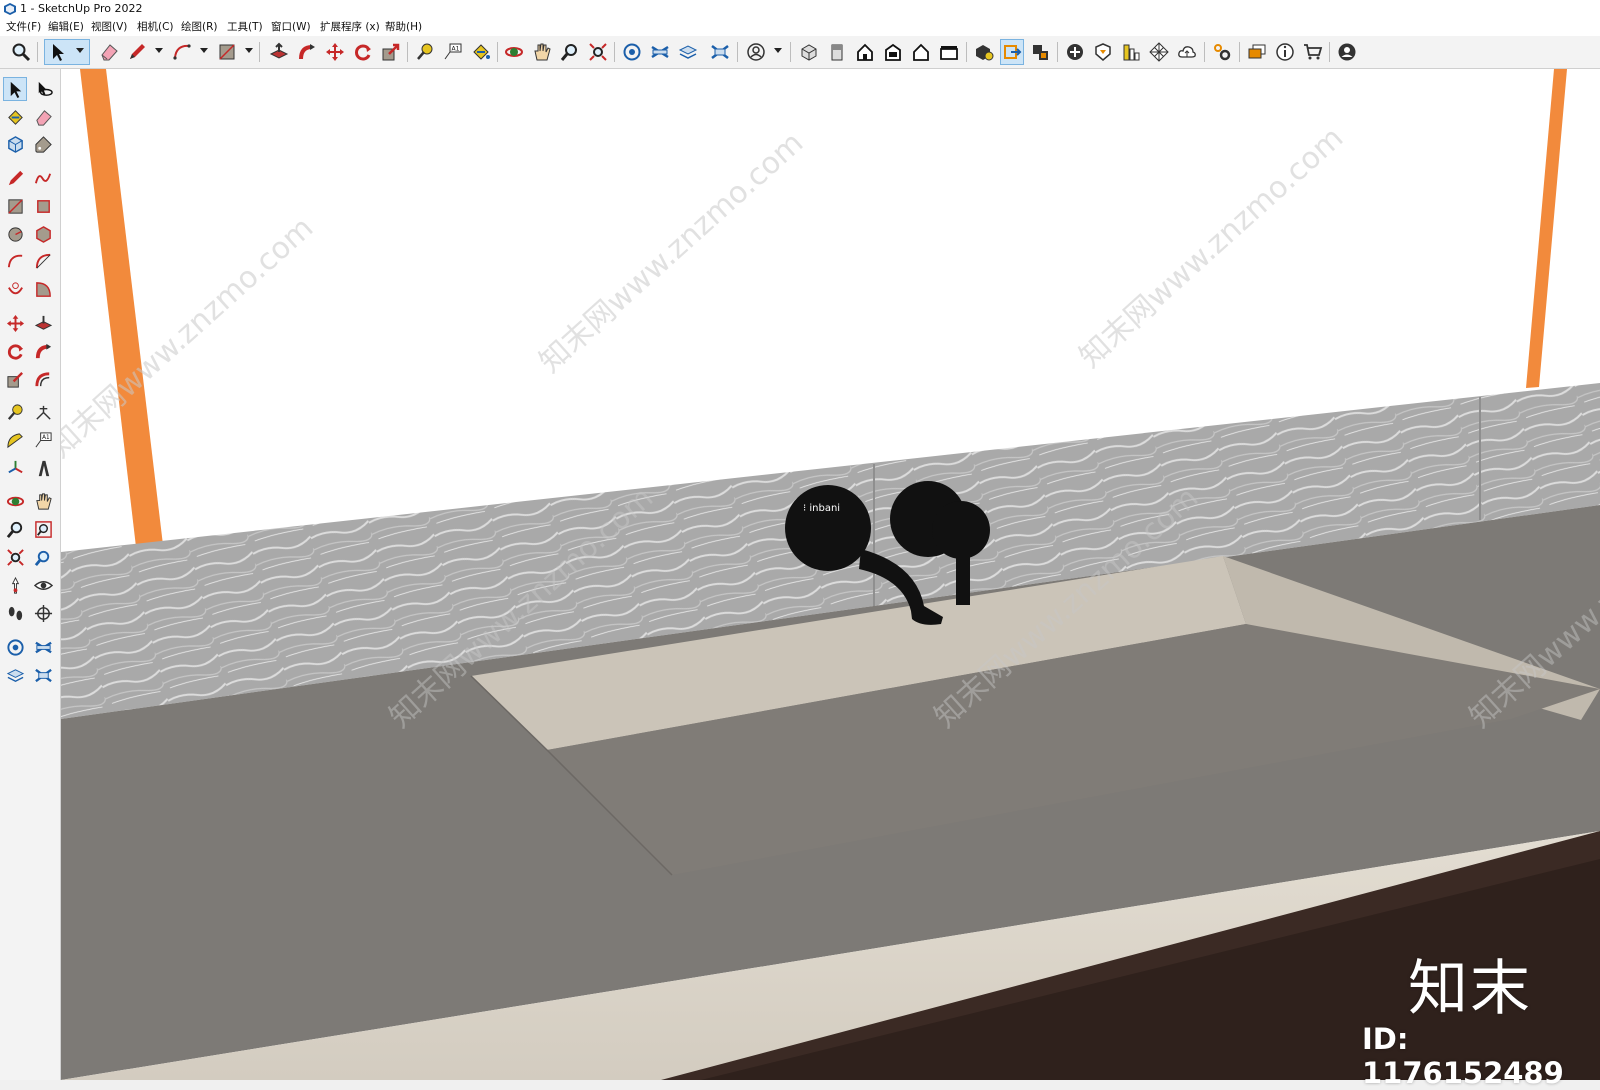  Describe the element at coordinates (15, 178) in the screenshot. I see `left-line-button` at that location.